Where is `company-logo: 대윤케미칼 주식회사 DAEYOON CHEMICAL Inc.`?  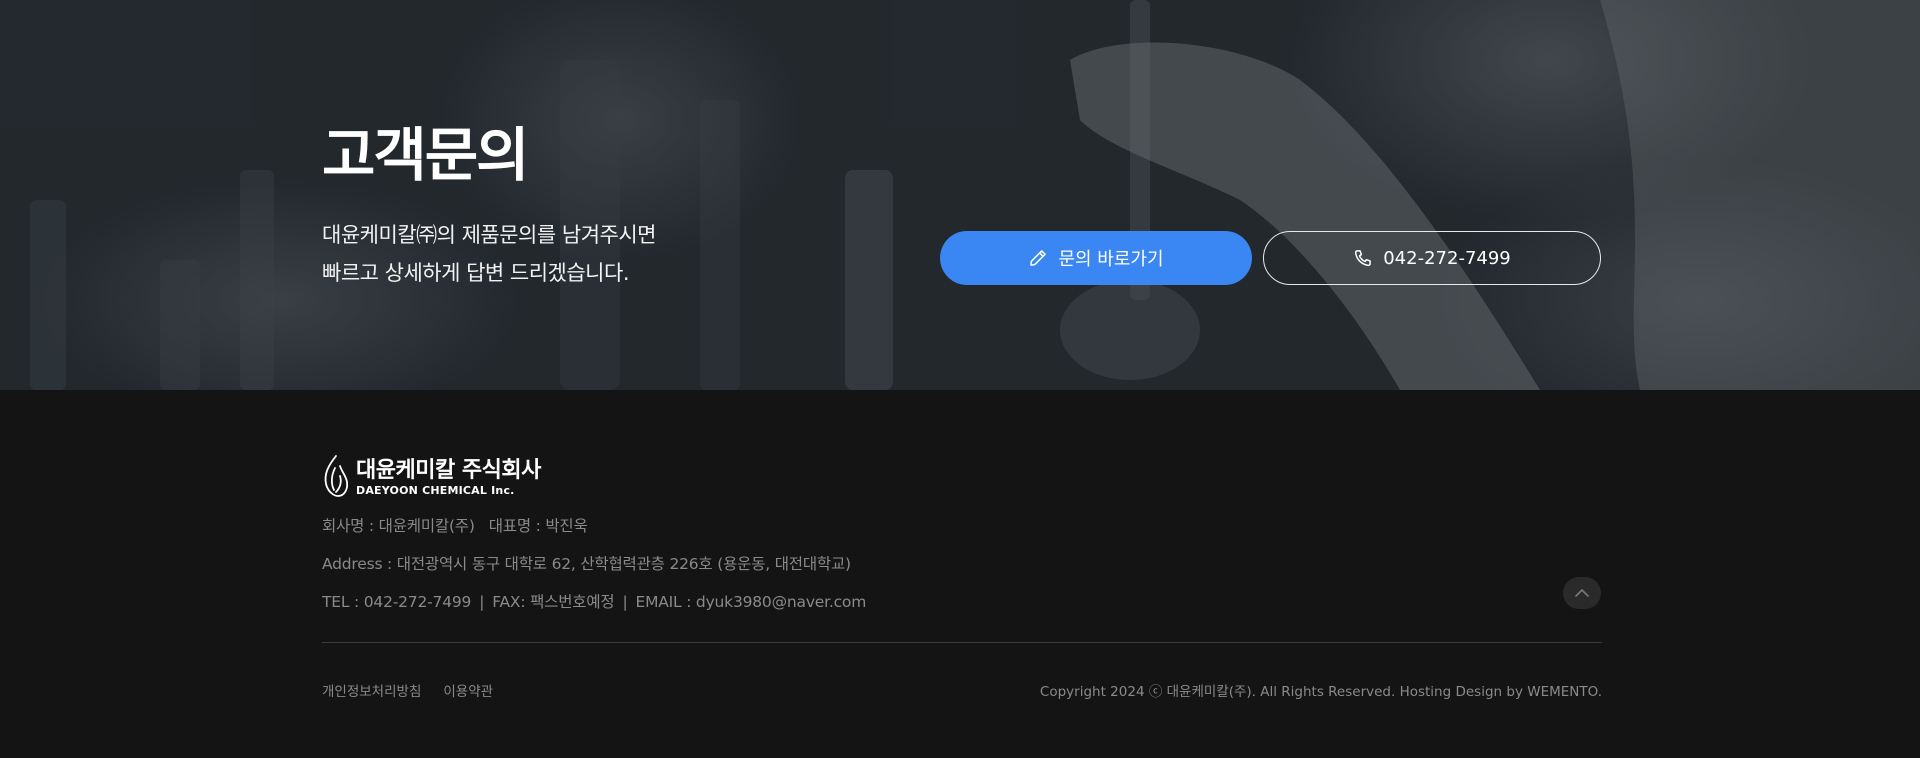 company-logo: 대윤케미칼 주식회사 DAEYOON CHEMICAL Inc. is located at coordinates (431, 478).